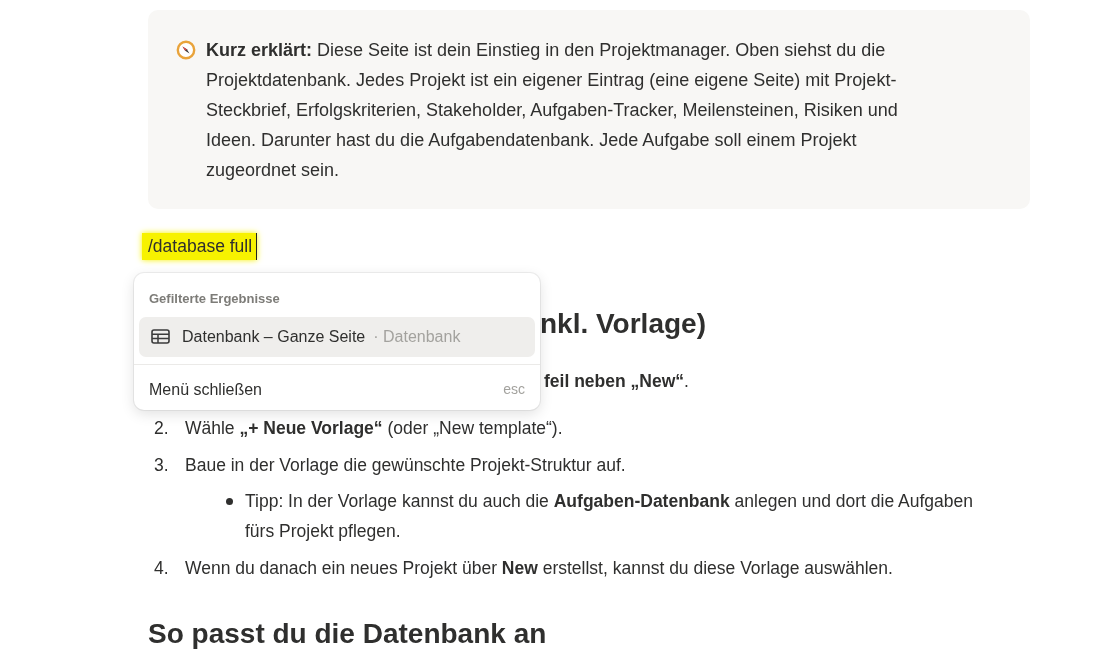 Image resolution: width=1102 pixels, height=654 pixels. What do you see at coordinates (514, 389) in the screenshot?
I see `shortcut-hint: esc` at bounding box center [514, 389].